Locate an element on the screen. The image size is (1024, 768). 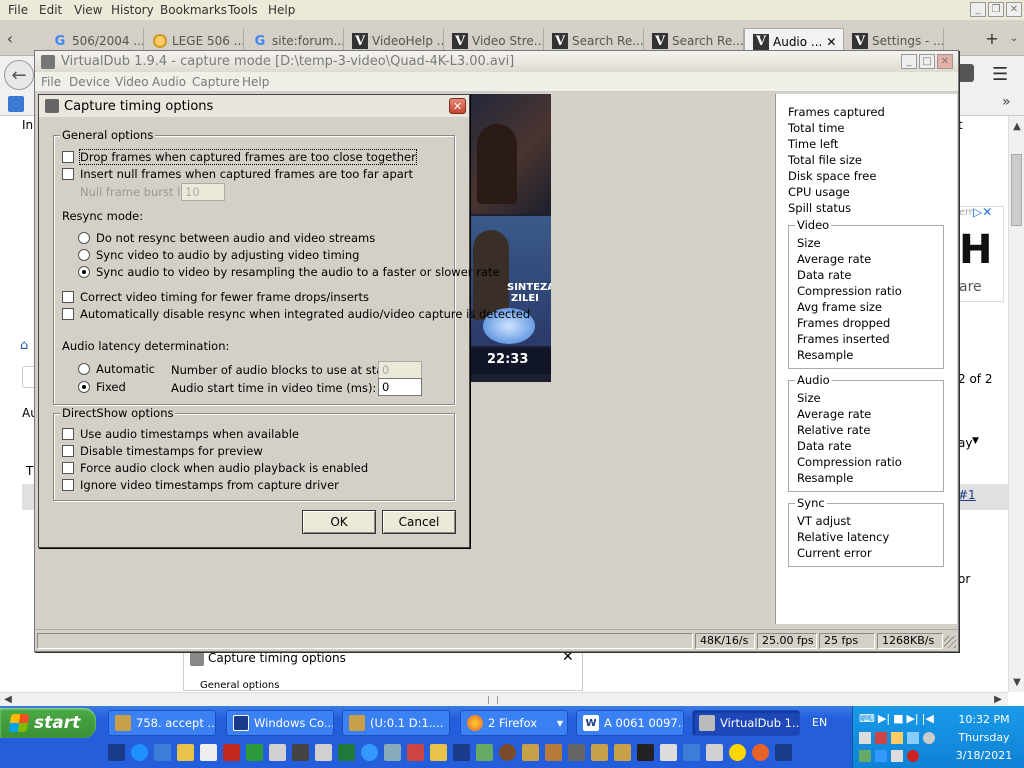
menu-view: View is located at coordinates (88, 10).